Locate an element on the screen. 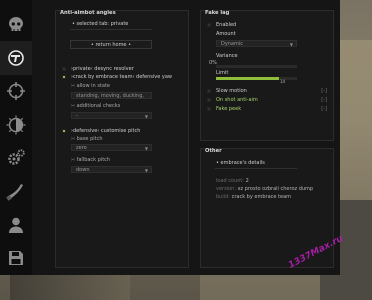 The width and height of the screenshot is (372, 300). allow-in-state-dropdown: standing, moving, ducking, is located at coordinates (111, 95).